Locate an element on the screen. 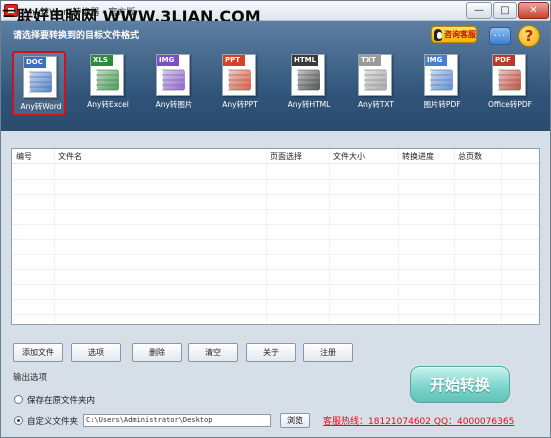 The width and height of the screenshot is (551, 438). format-option-ppt-3: PPT Any转PPT is located at coordinates (240, 83).